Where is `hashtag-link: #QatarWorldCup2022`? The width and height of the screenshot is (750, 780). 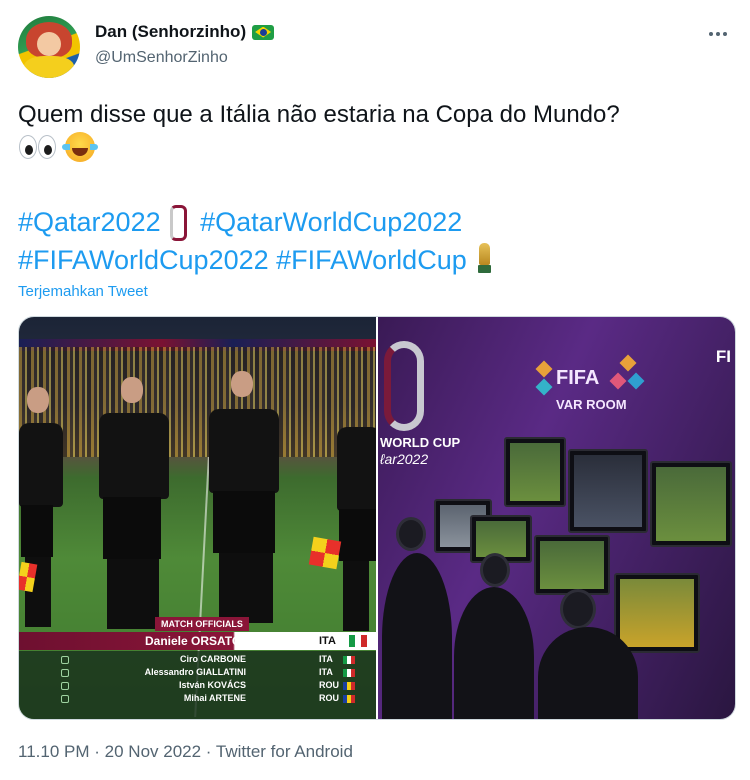 hashtag-link: #QatarWorldCup2022 is located at coordinates (331, 222).